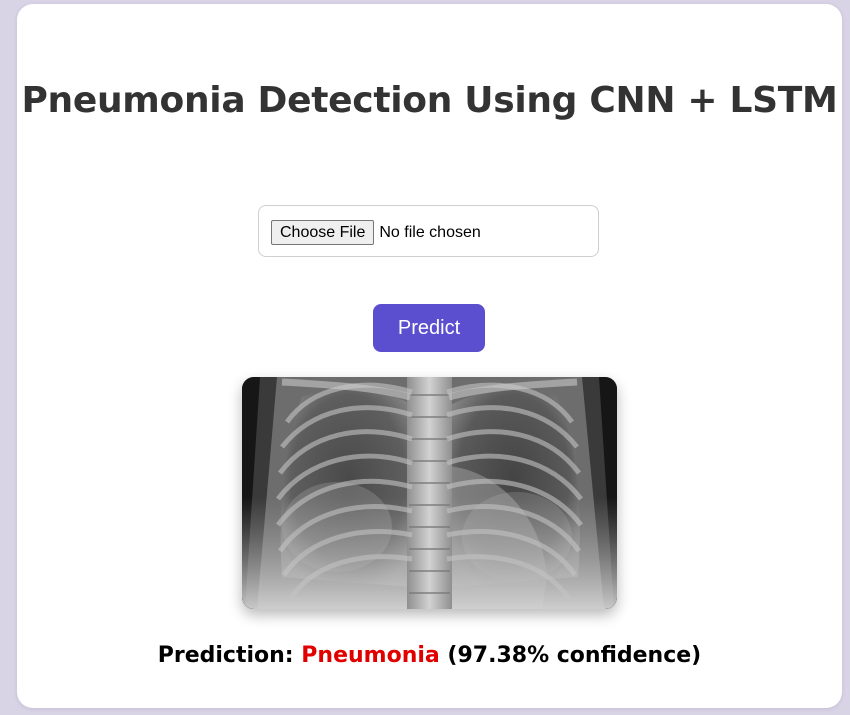 The height and width of the screenshot is (715, 850). What do you see at coordinates (574, 655) in the screenshot?
I see `prediction-confidence: (97.38% confidence)` at bounding box center [574, 655].